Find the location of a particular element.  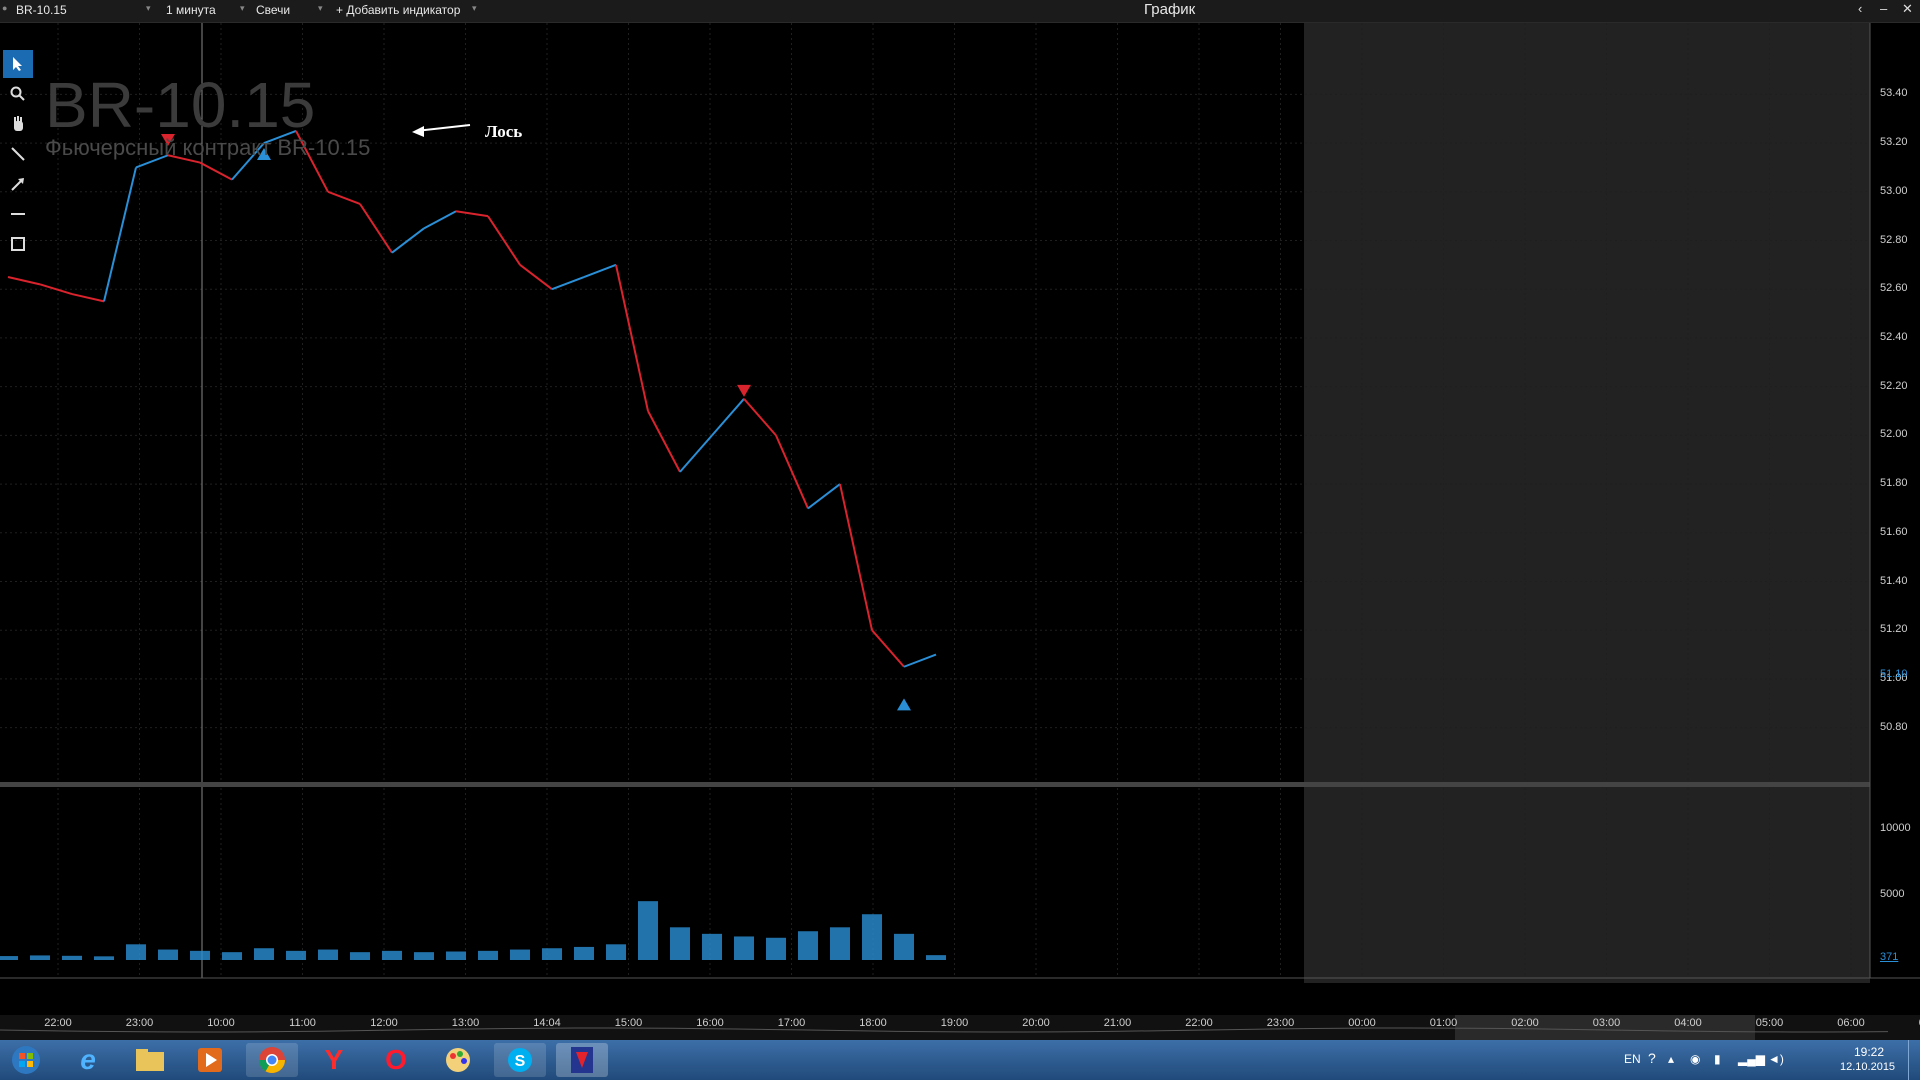

time-tick-label: 20:00 is located at coordinates (1036, 1023).